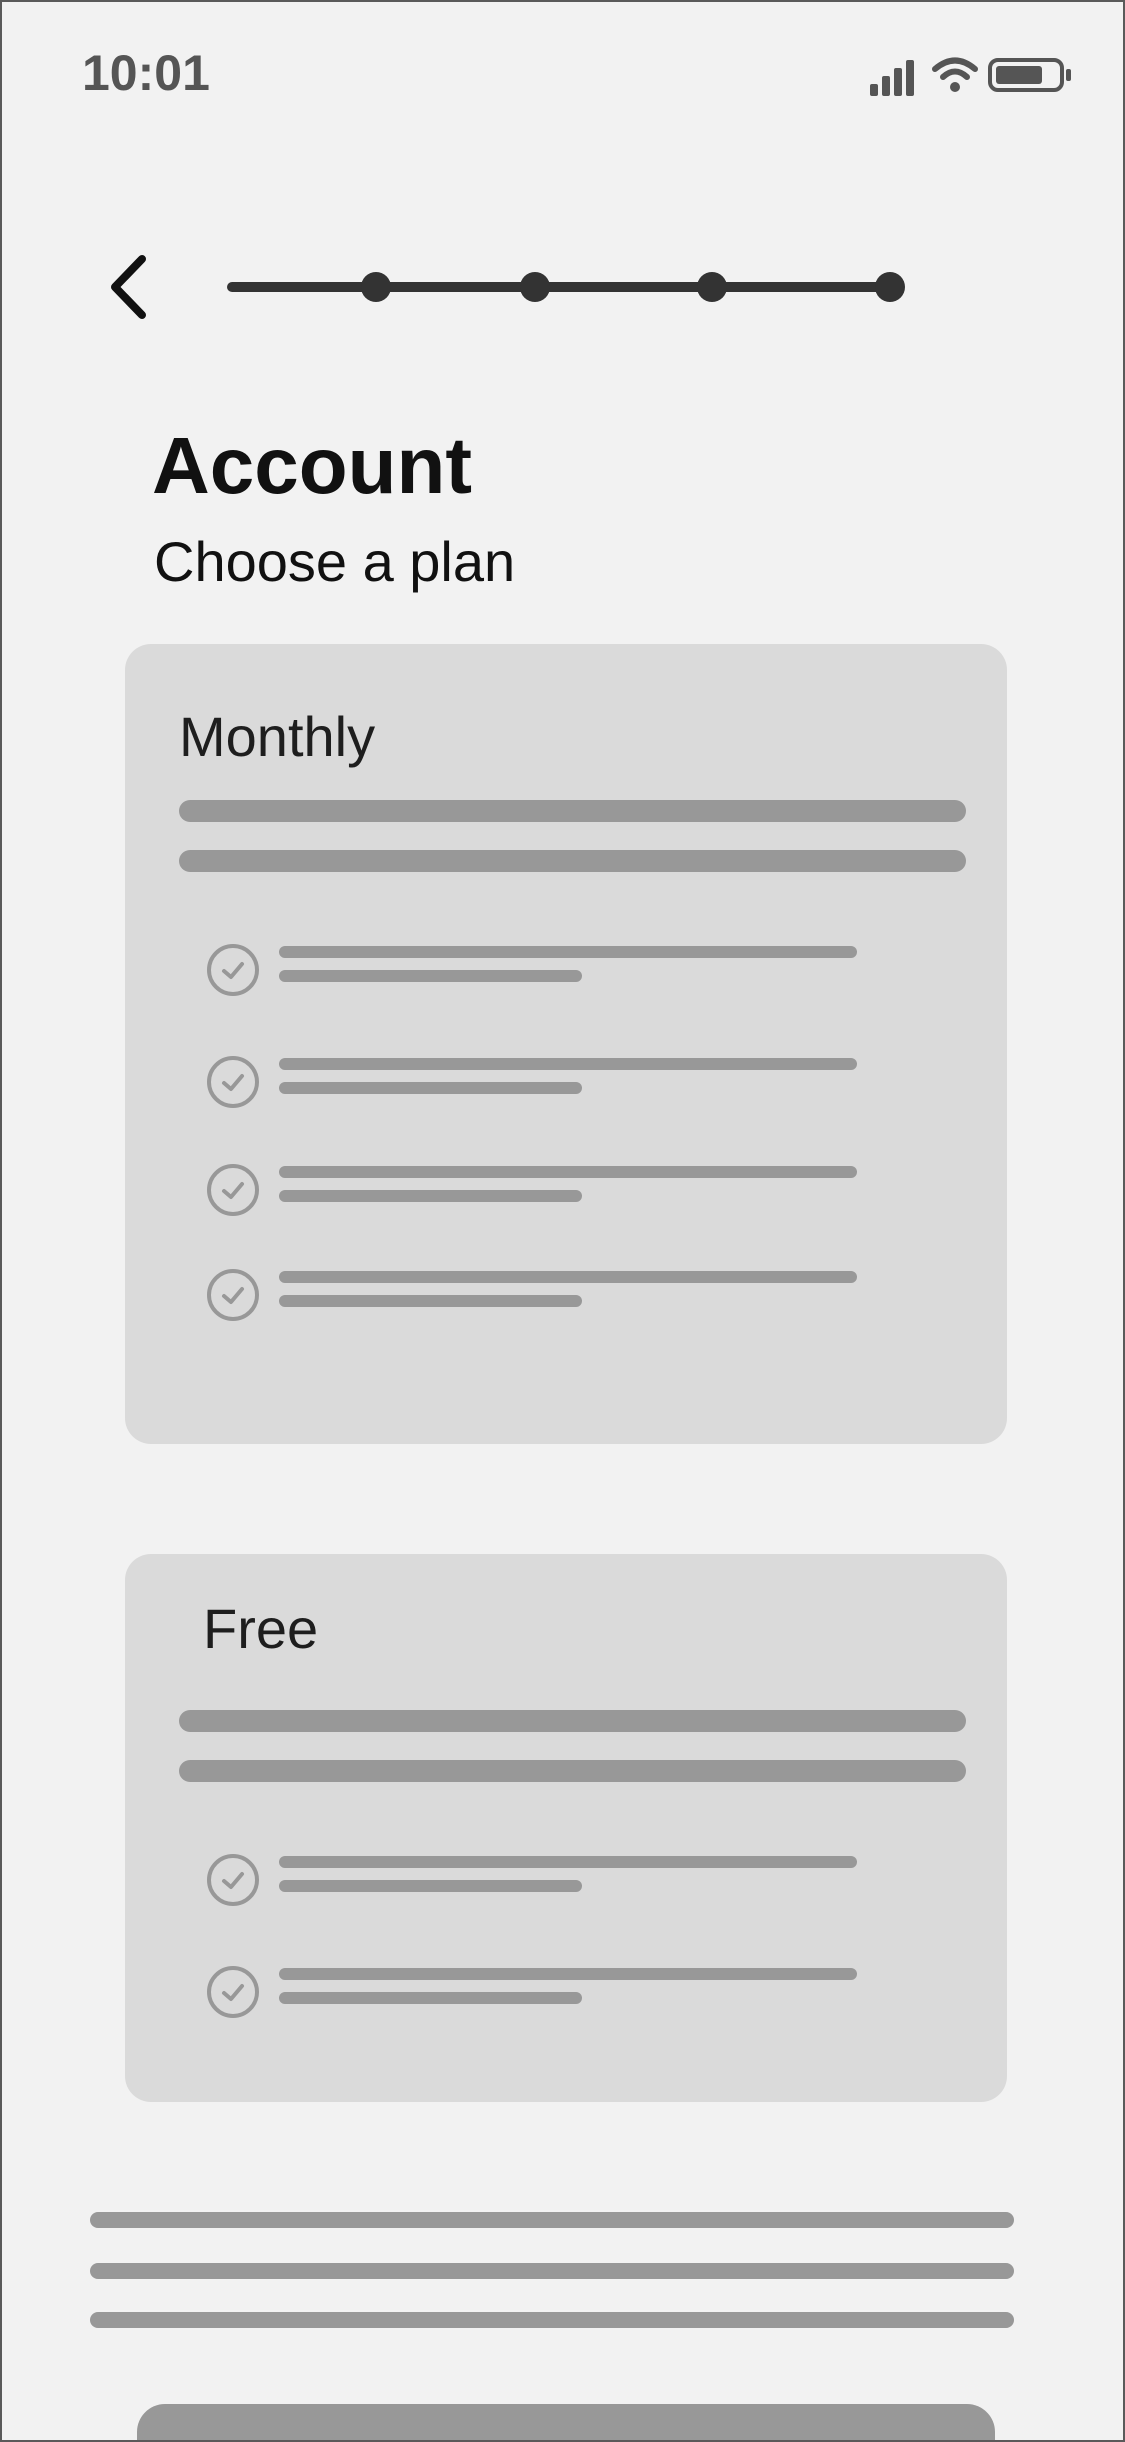 The image size is (1125, 2442). I want to click on signal-icon, so click(892, 78).